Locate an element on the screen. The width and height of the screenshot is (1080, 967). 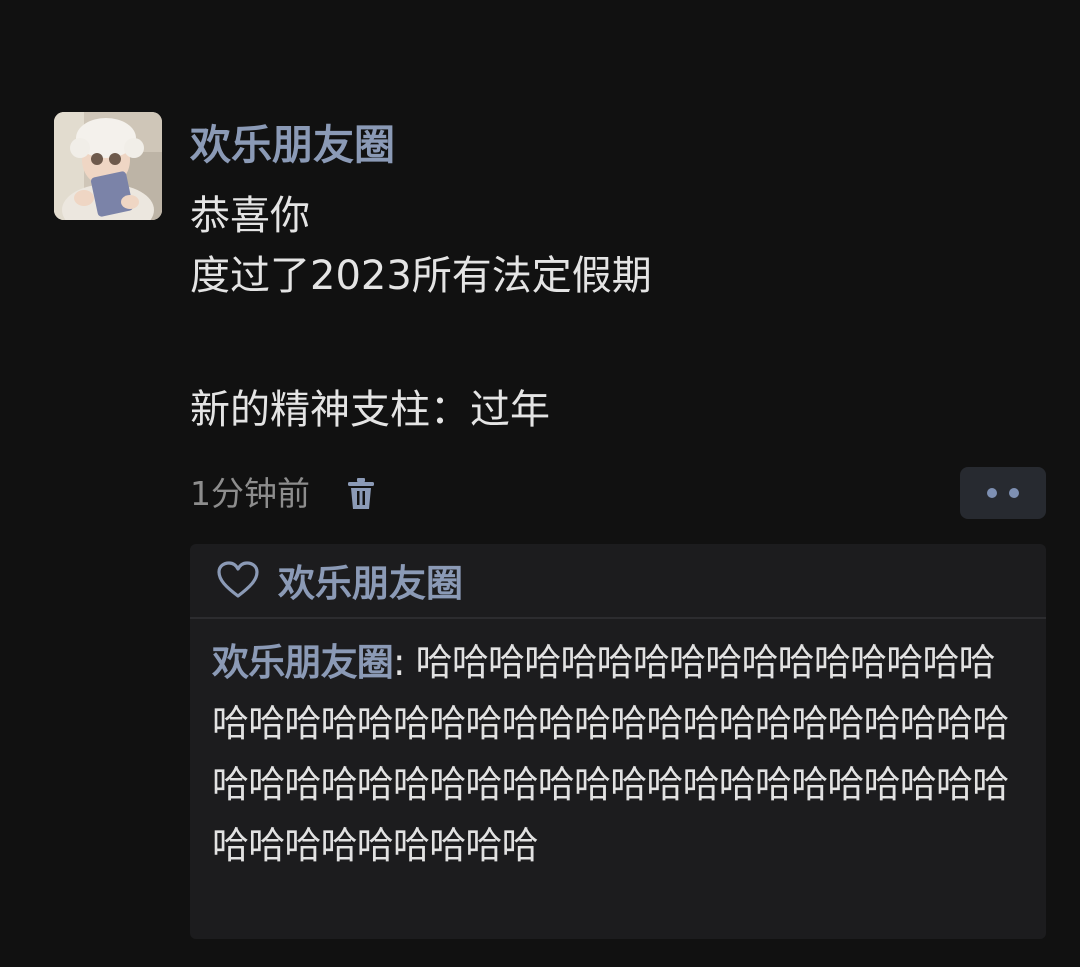
more-button is located at coordinates (1003, 493).